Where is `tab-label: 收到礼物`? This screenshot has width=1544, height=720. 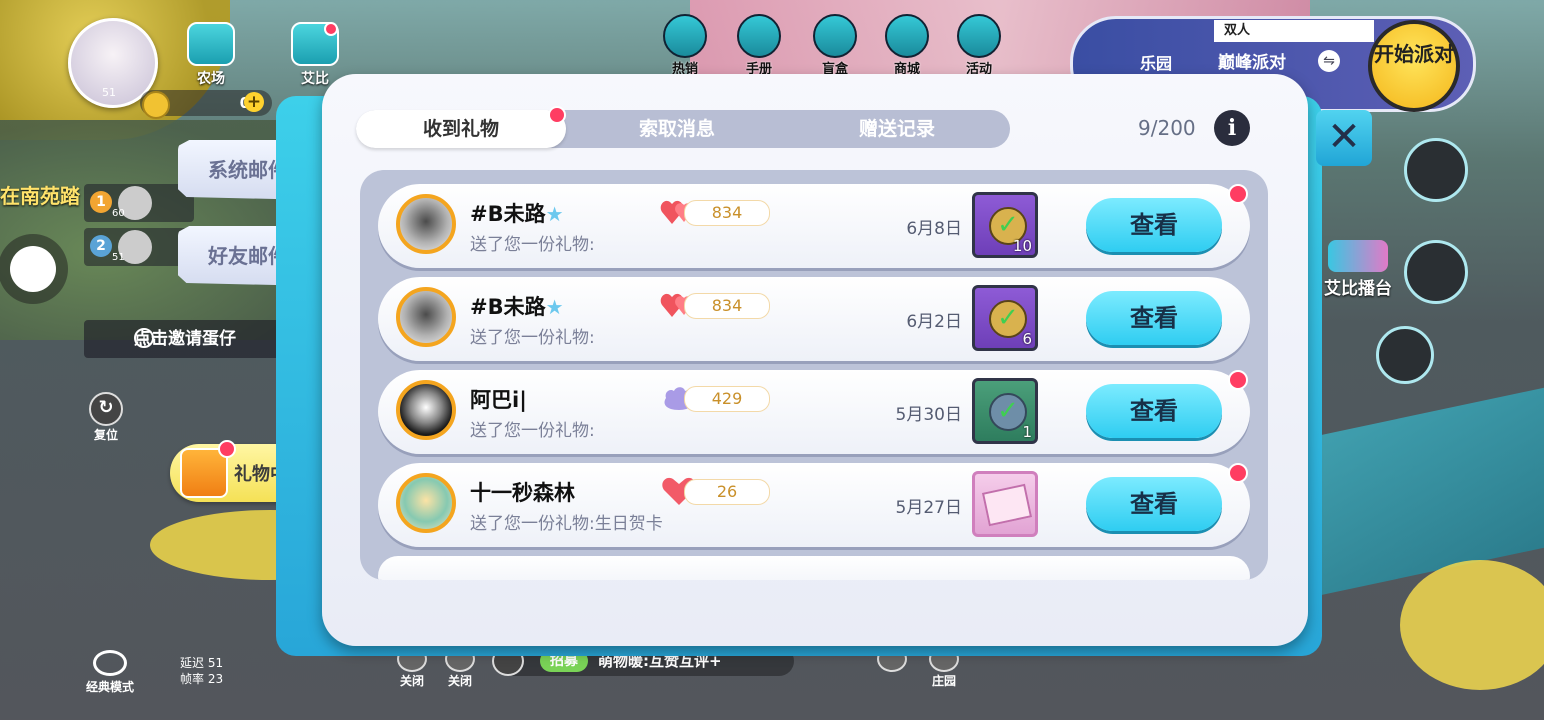 tab-label: 收到礼物 is located at coordinates (460, 129).